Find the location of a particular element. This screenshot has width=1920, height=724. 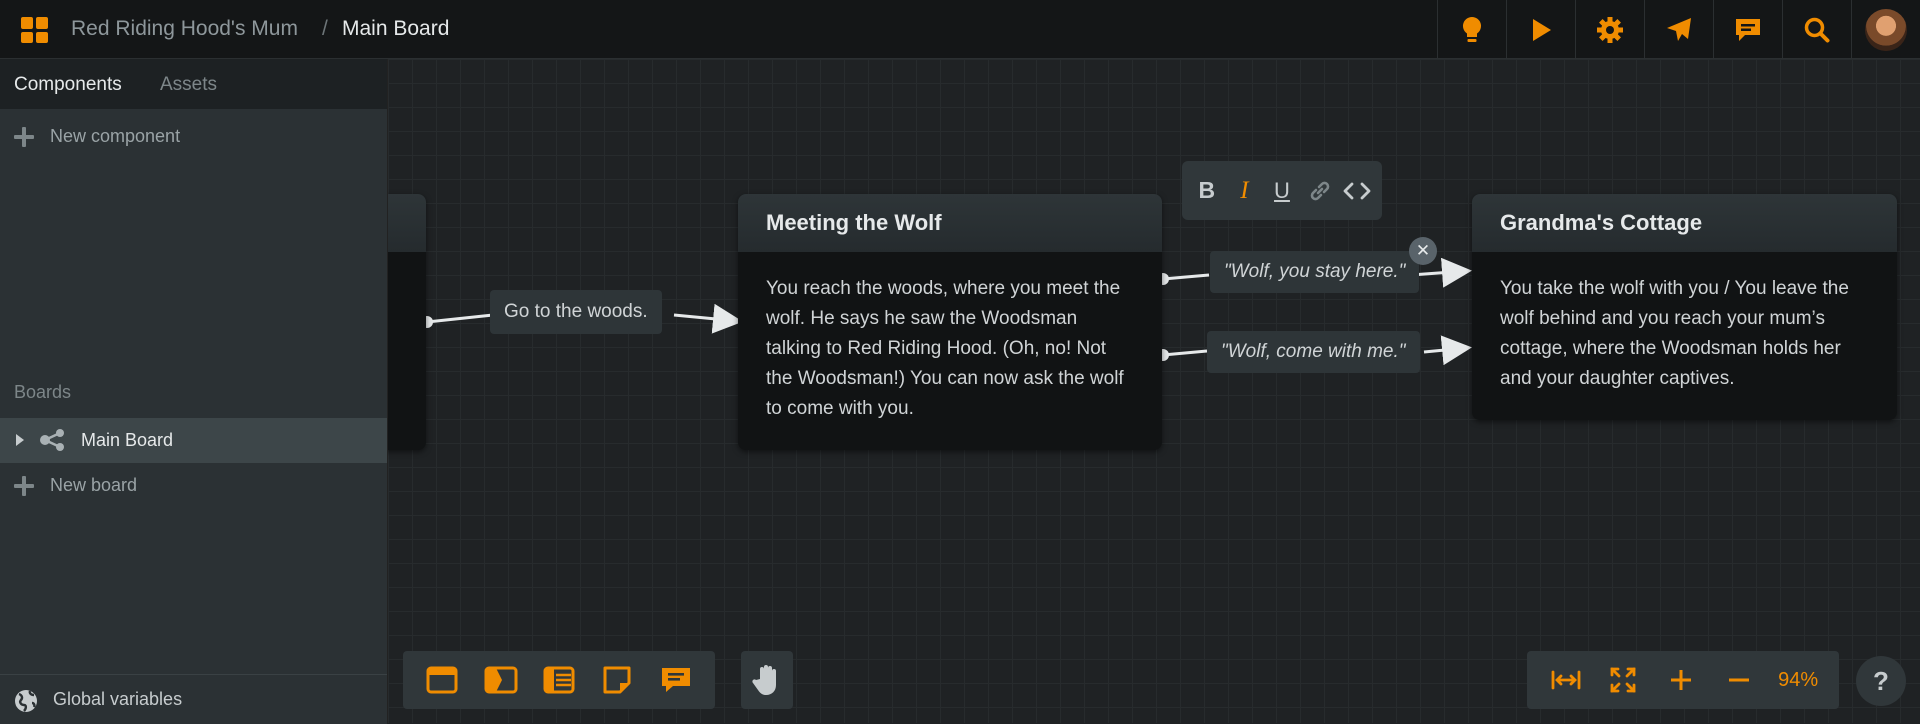

hand-icon is located at coordinates (764, 680).